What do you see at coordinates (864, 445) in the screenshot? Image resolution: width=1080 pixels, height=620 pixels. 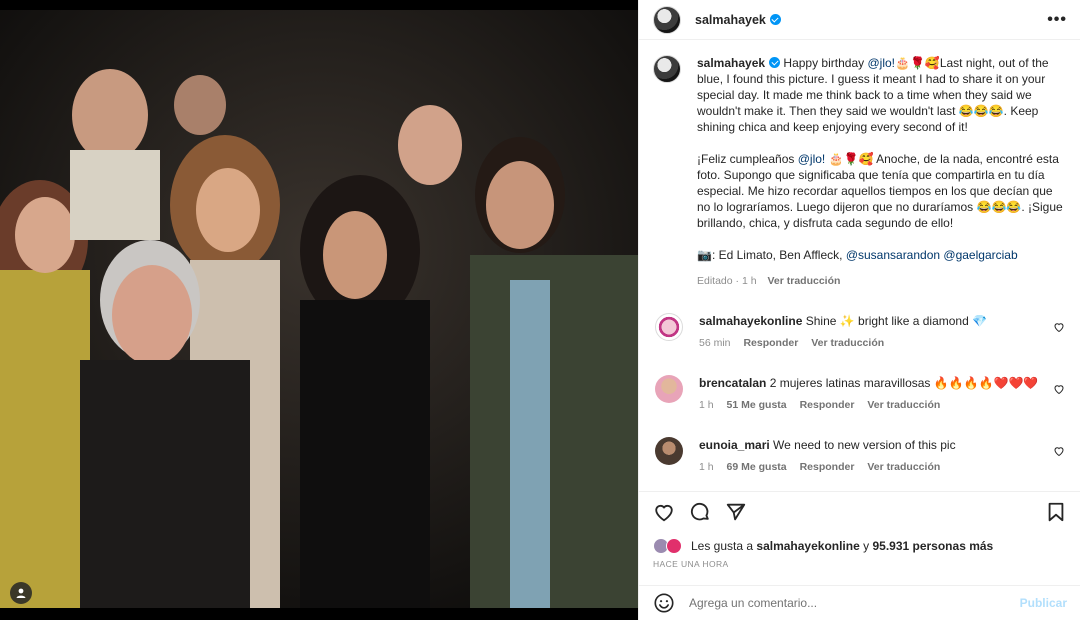 I see `comment-text: We need to new version of this pic` at bounding box center [864, 445].